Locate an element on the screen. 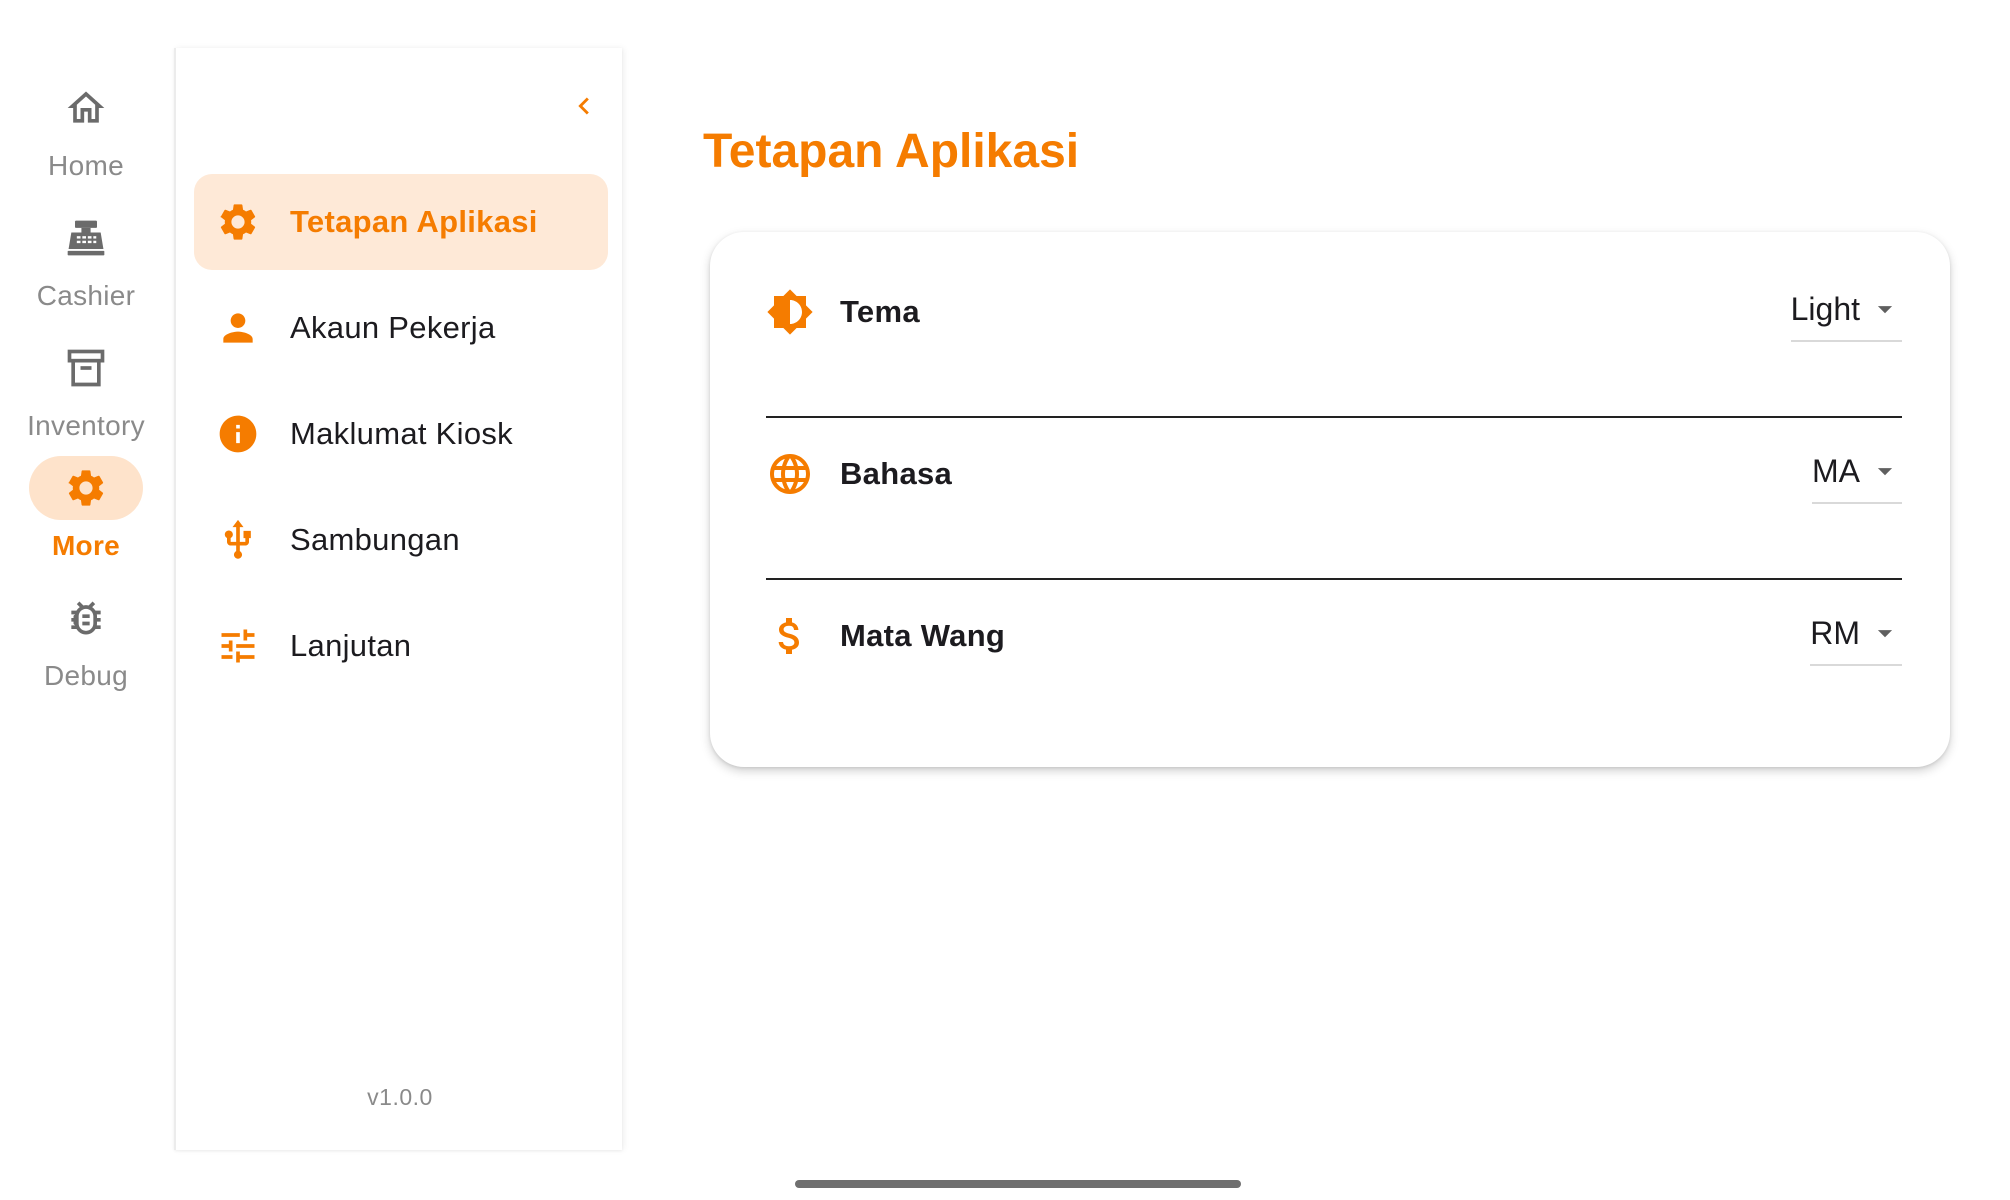  globe-icon is located at coordinates (790, 474).